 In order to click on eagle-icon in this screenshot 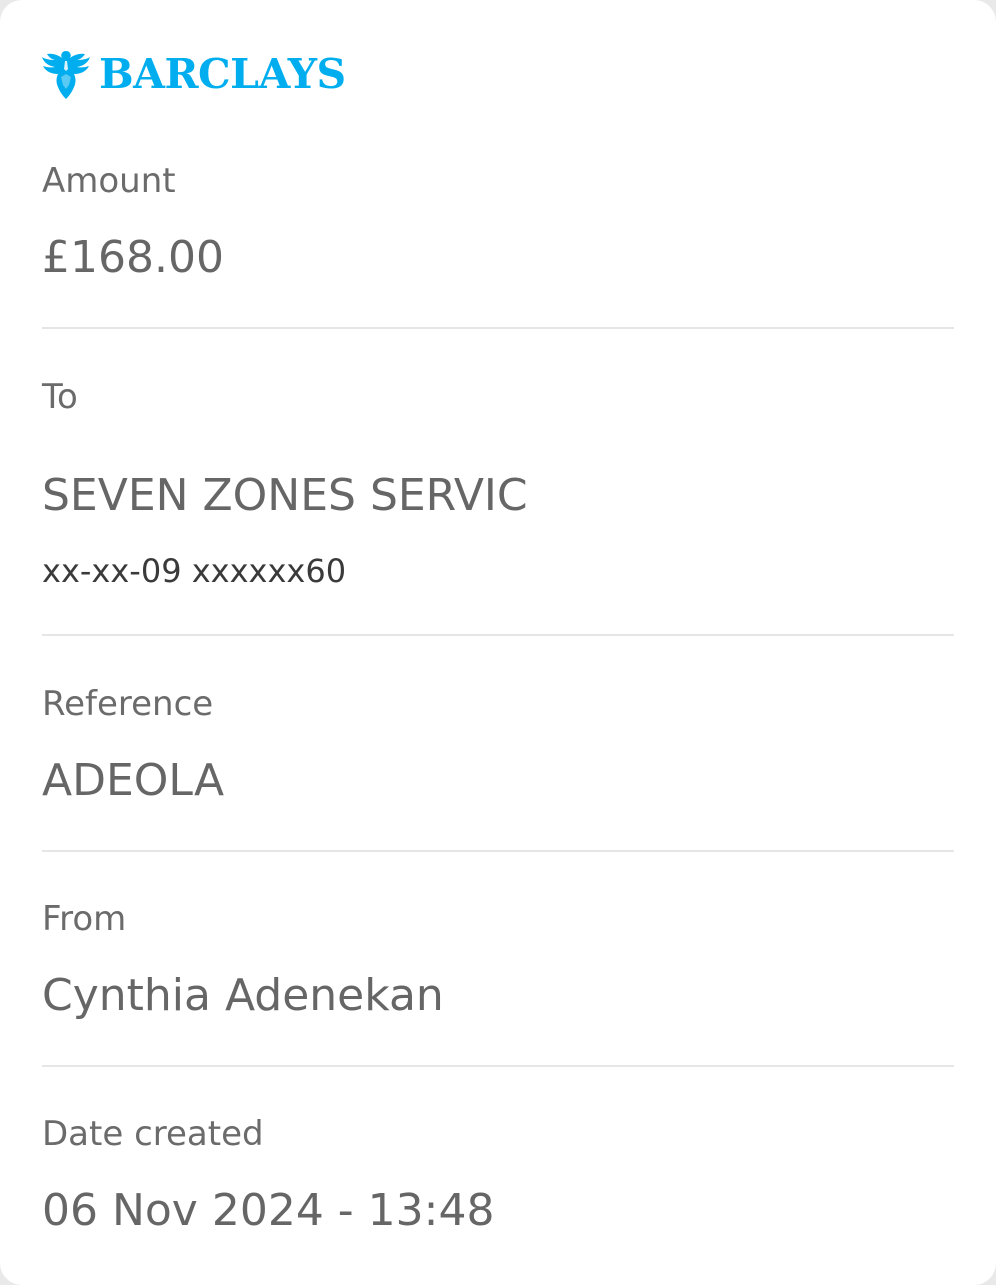, I will do `click(66, 74)`.